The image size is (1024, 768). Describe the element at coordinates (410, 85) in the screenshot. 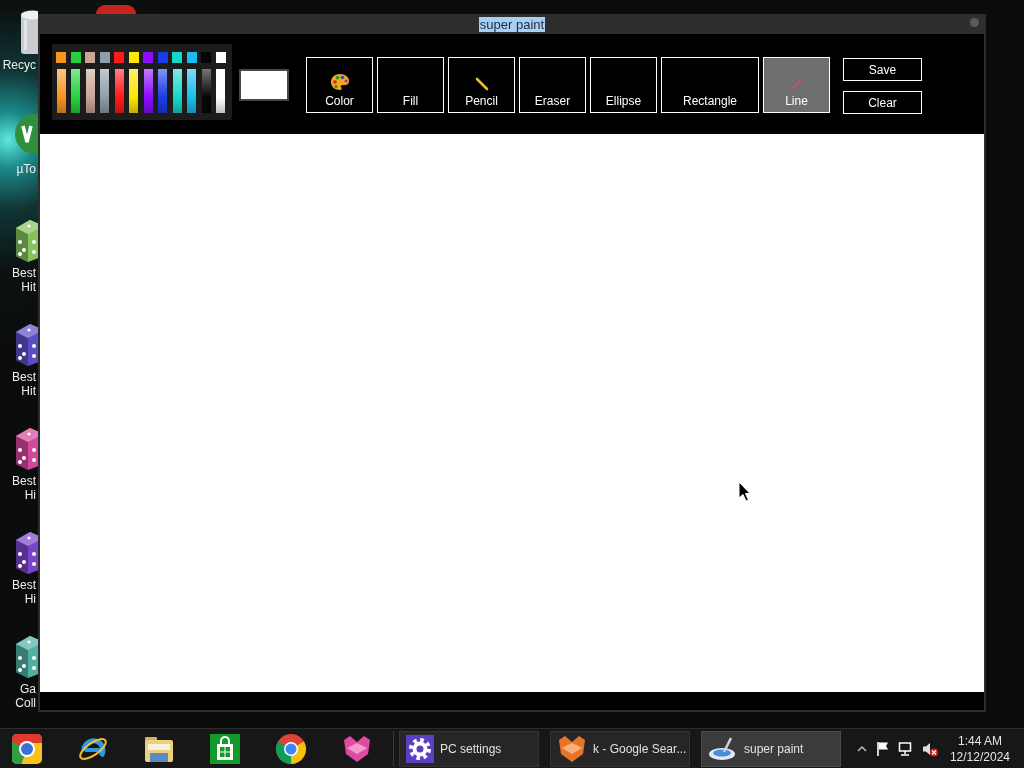

I see `tool-button: Fill` at that location.